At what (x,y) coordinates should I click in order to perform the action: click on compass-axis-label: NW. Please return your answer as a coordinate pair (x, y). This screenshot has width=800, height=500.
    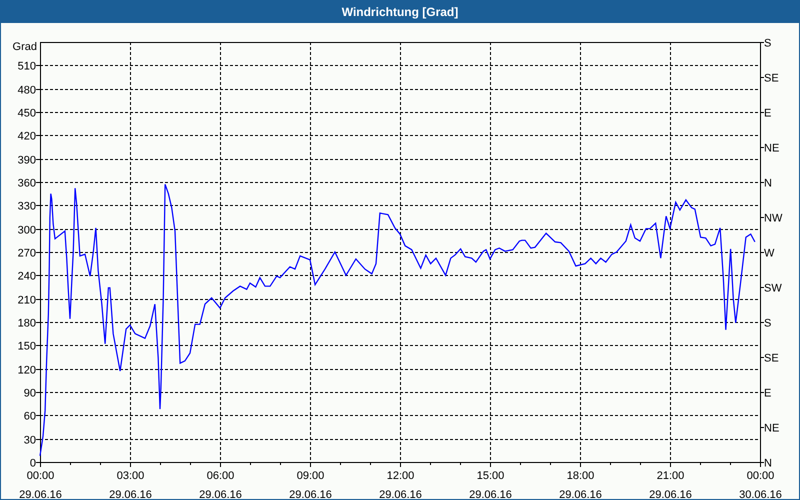
    Looking at the image, I should click on (773, 218).